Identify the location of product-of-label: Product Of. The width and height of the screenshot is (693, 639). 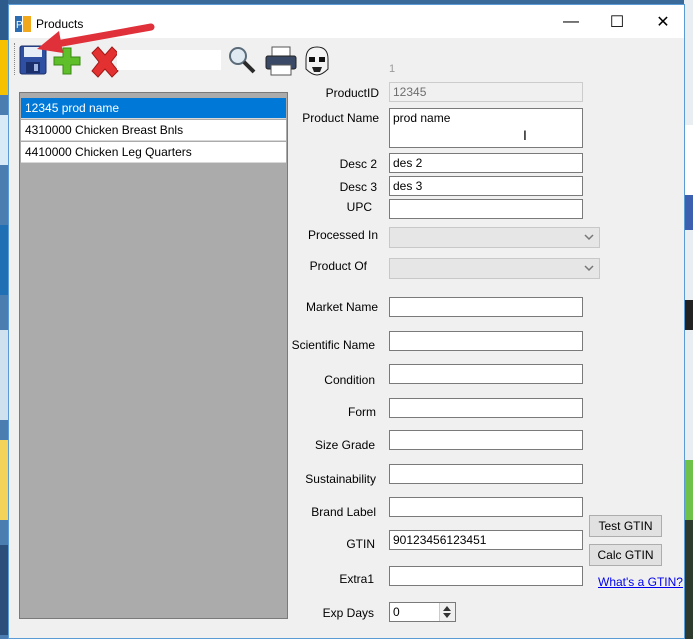
(338, 266).